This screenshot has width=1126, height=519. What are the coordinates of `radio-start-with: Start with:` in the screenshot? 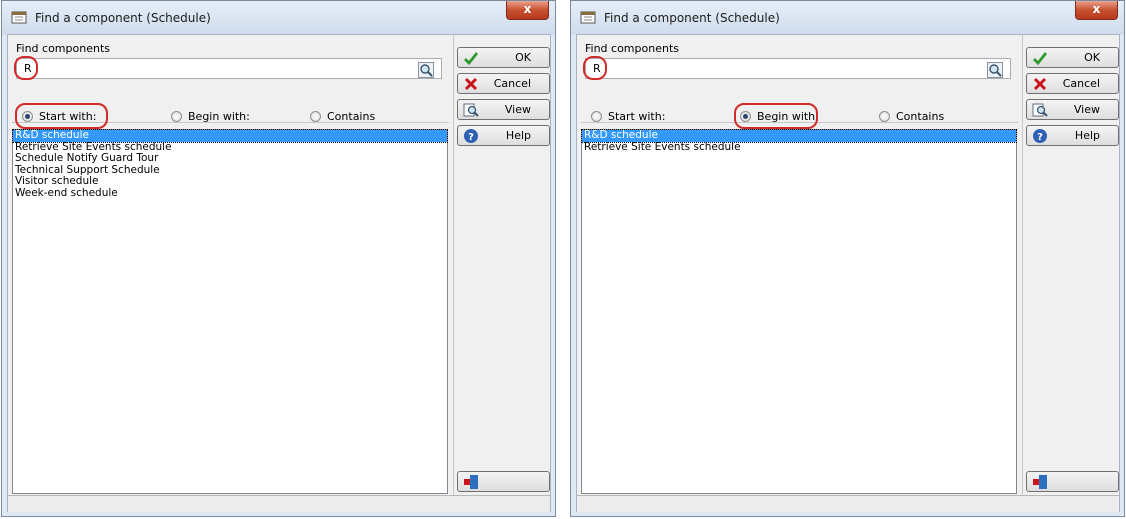 It's located at (628, 116).